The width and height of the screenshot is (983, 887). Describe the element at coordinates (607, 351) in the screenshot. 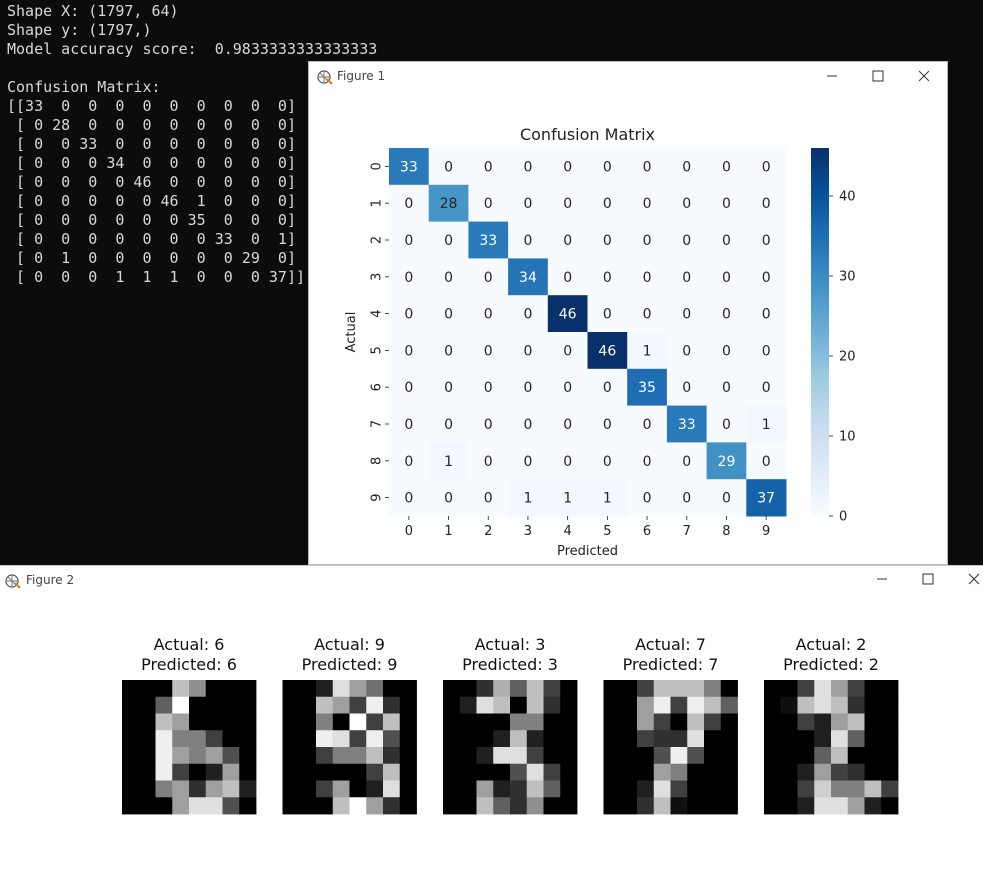

I see `cell-value-label: 46` at that location.